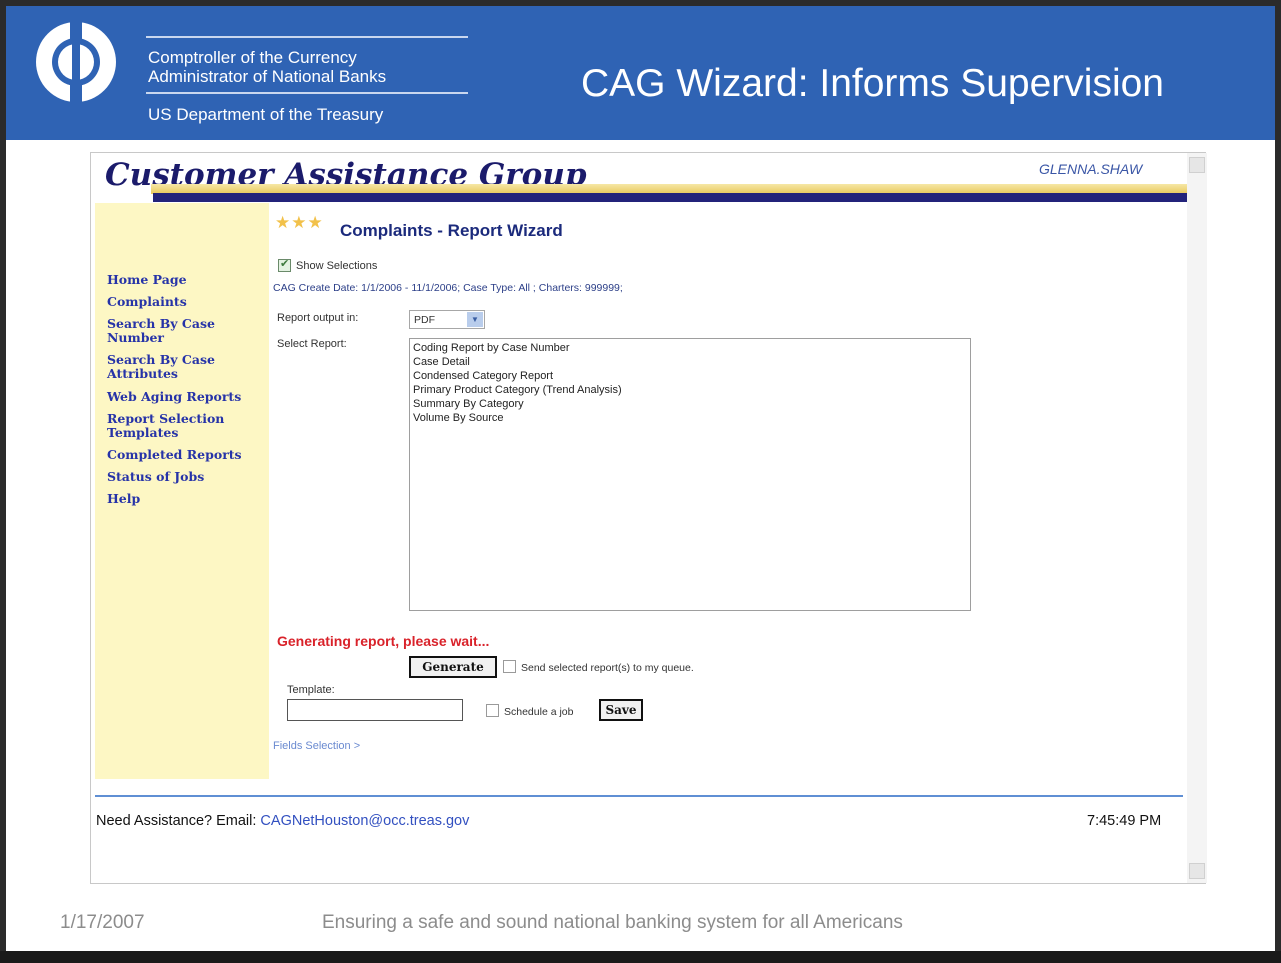  Describe the element at coordinates (316, 746) in the screenshot. I see `fields-selection-link: Fields Selection >` at that location.